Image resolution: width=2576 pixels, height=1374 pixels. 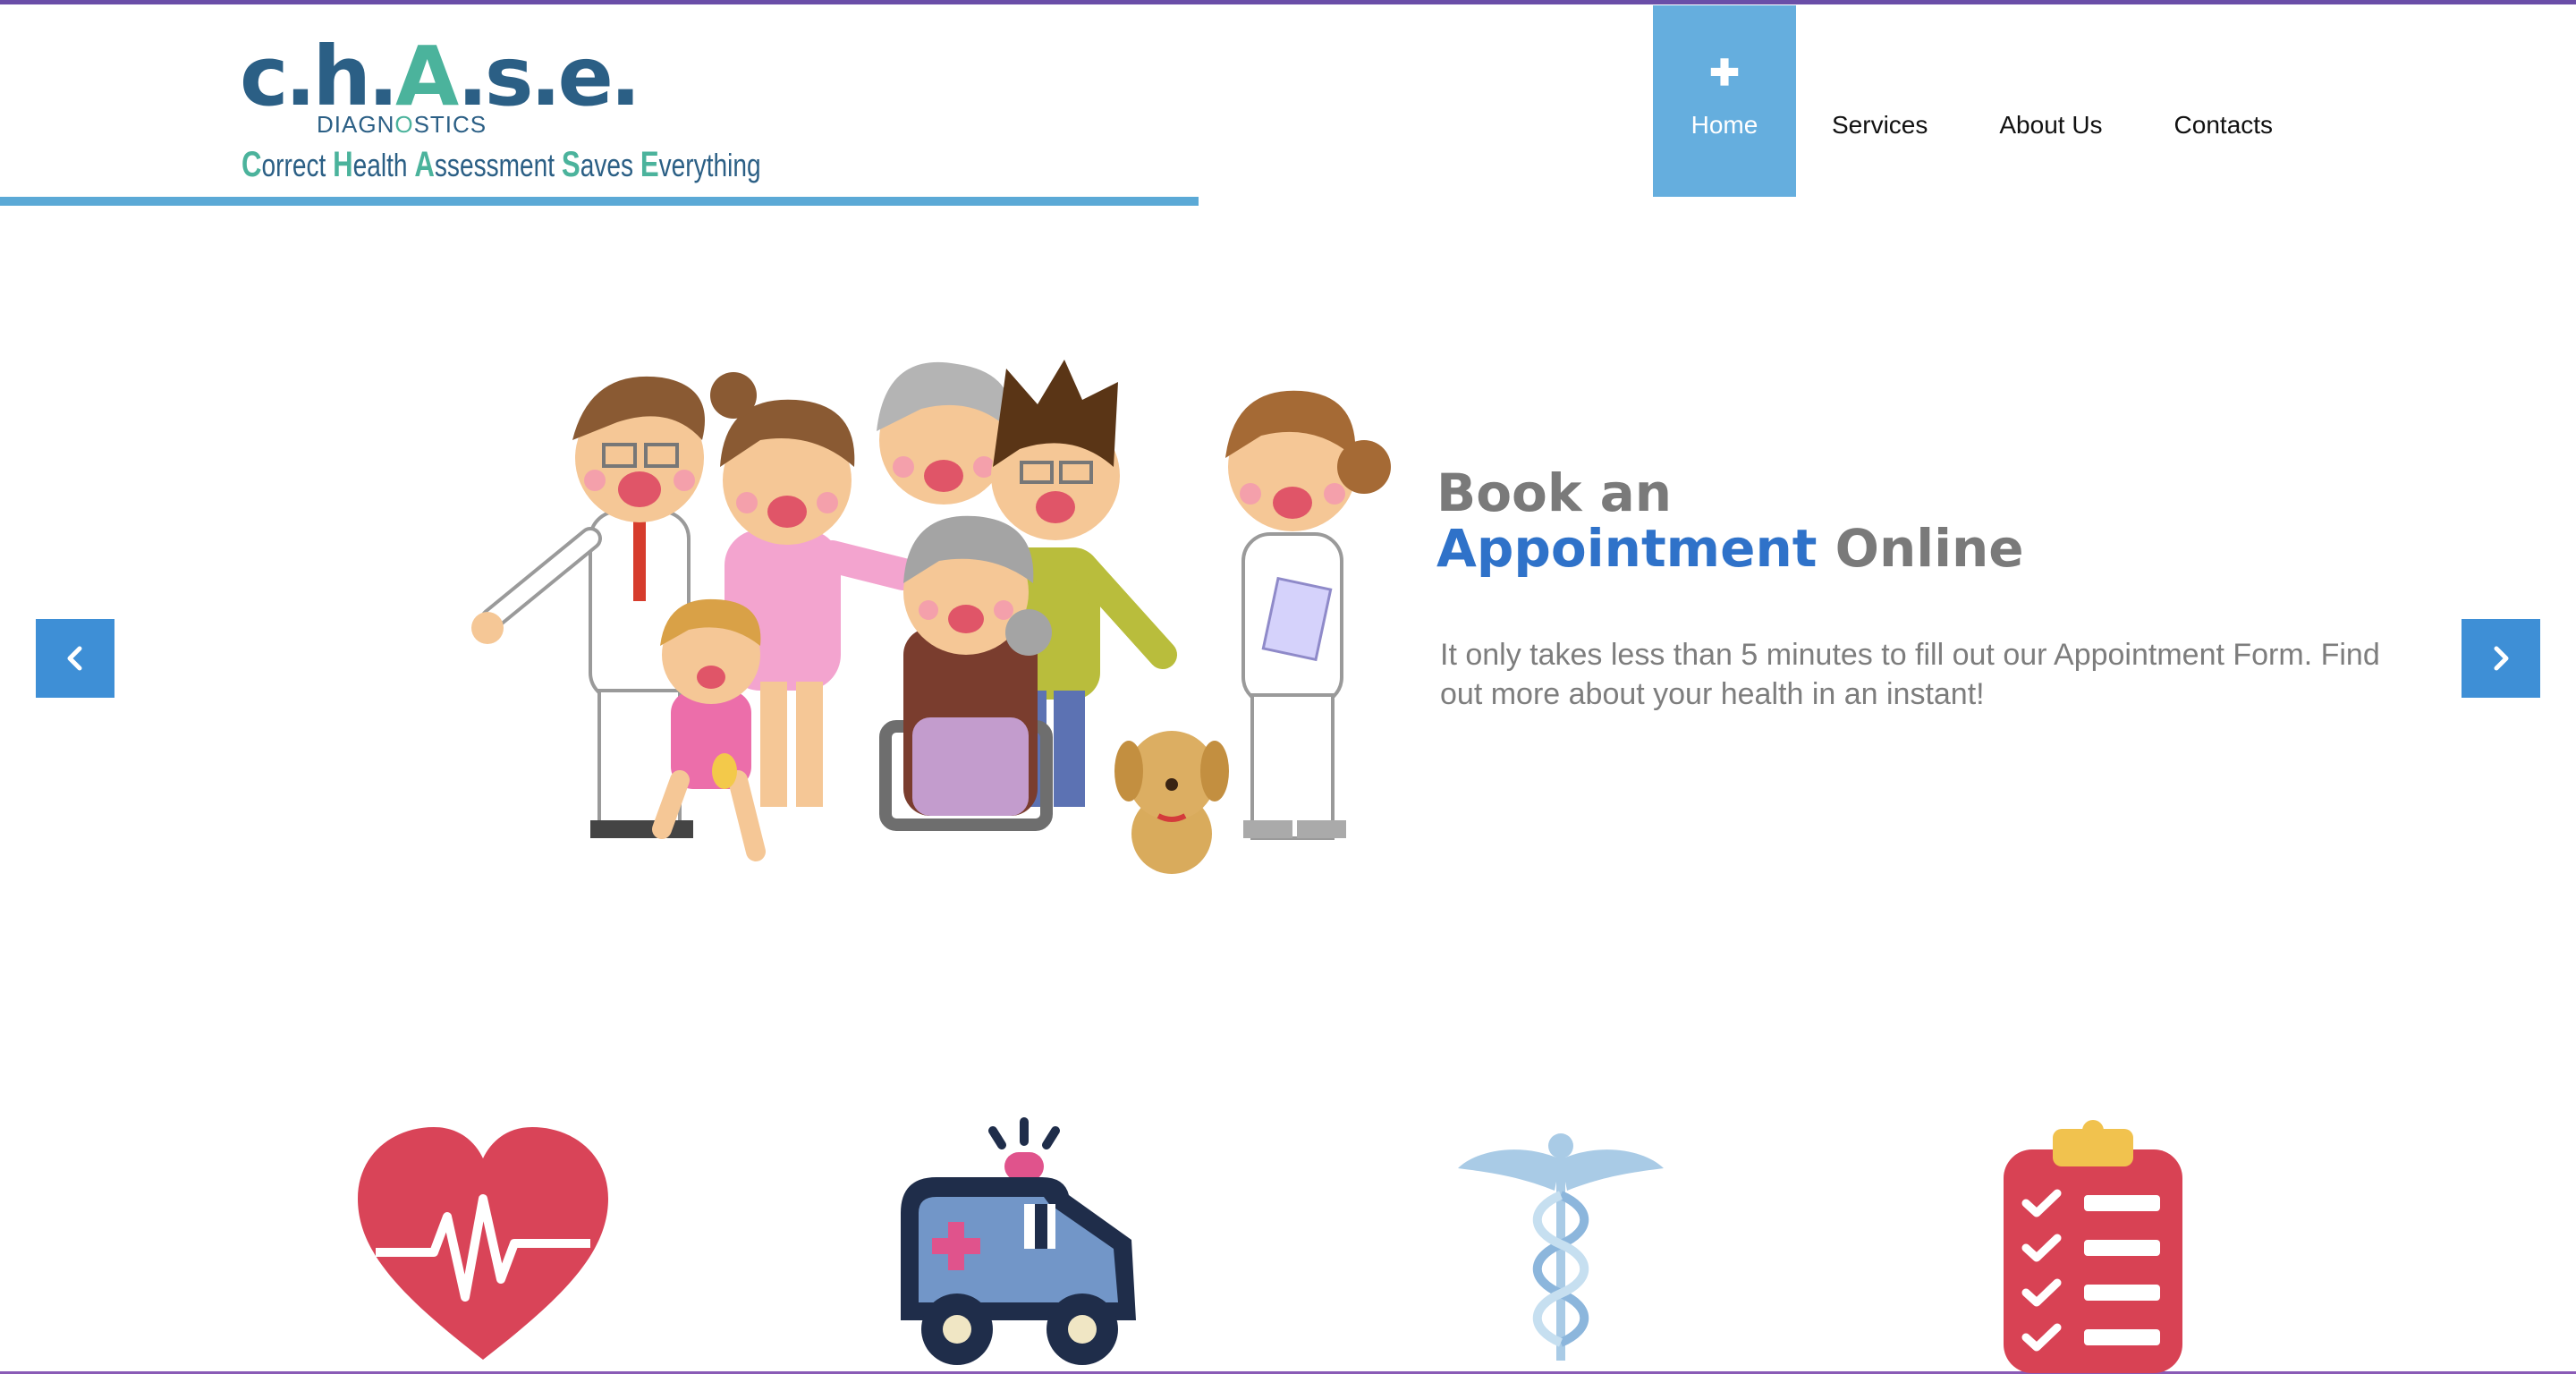 I want to click on ambulance-icon, so click(x=1018, y=1241).